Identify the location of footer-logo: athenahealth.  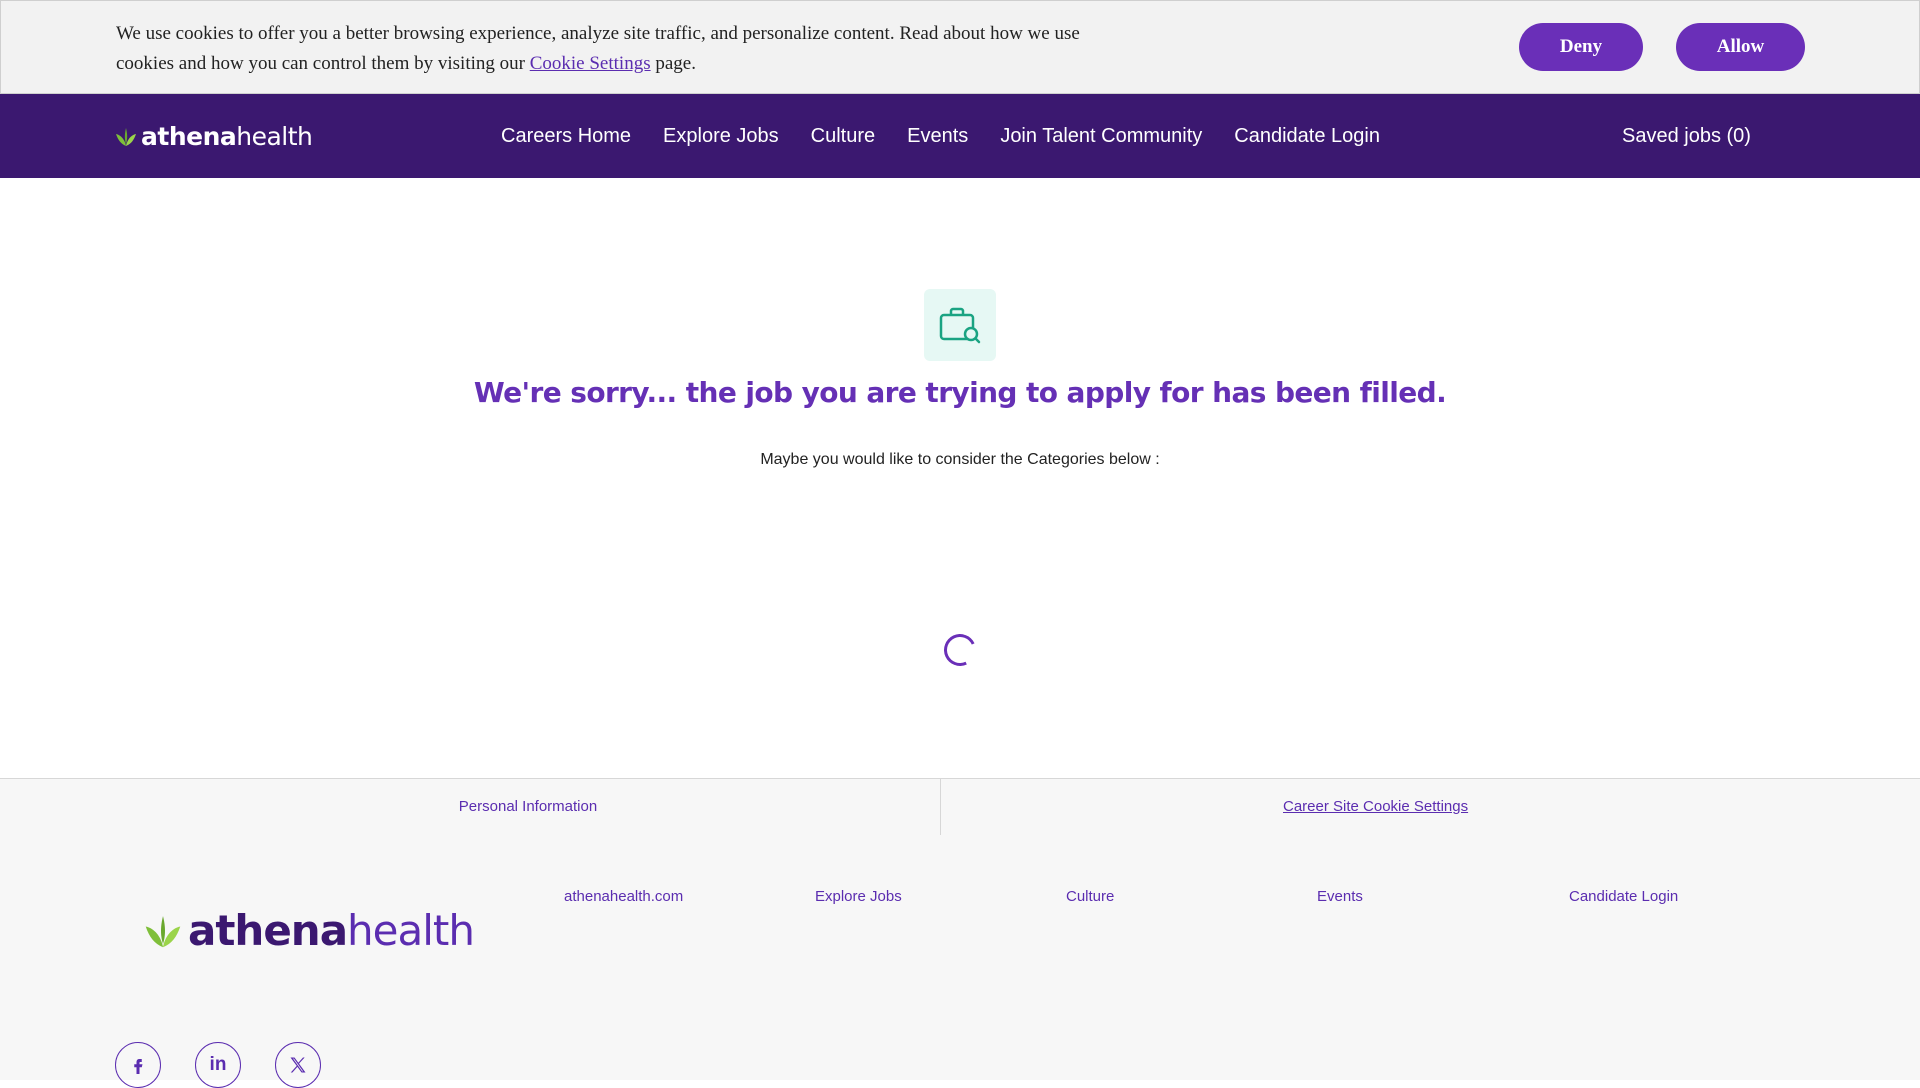
(309, 930).